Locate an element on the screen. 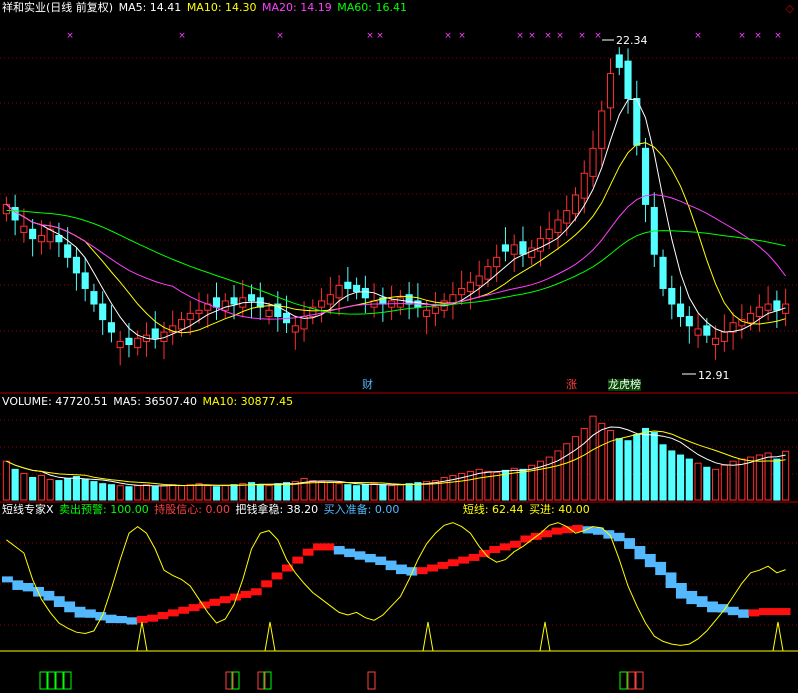 This screenshot has width=798, height=693. volume-ma10-label: MA10: 30877.45 is located at coordinates (248, 401).